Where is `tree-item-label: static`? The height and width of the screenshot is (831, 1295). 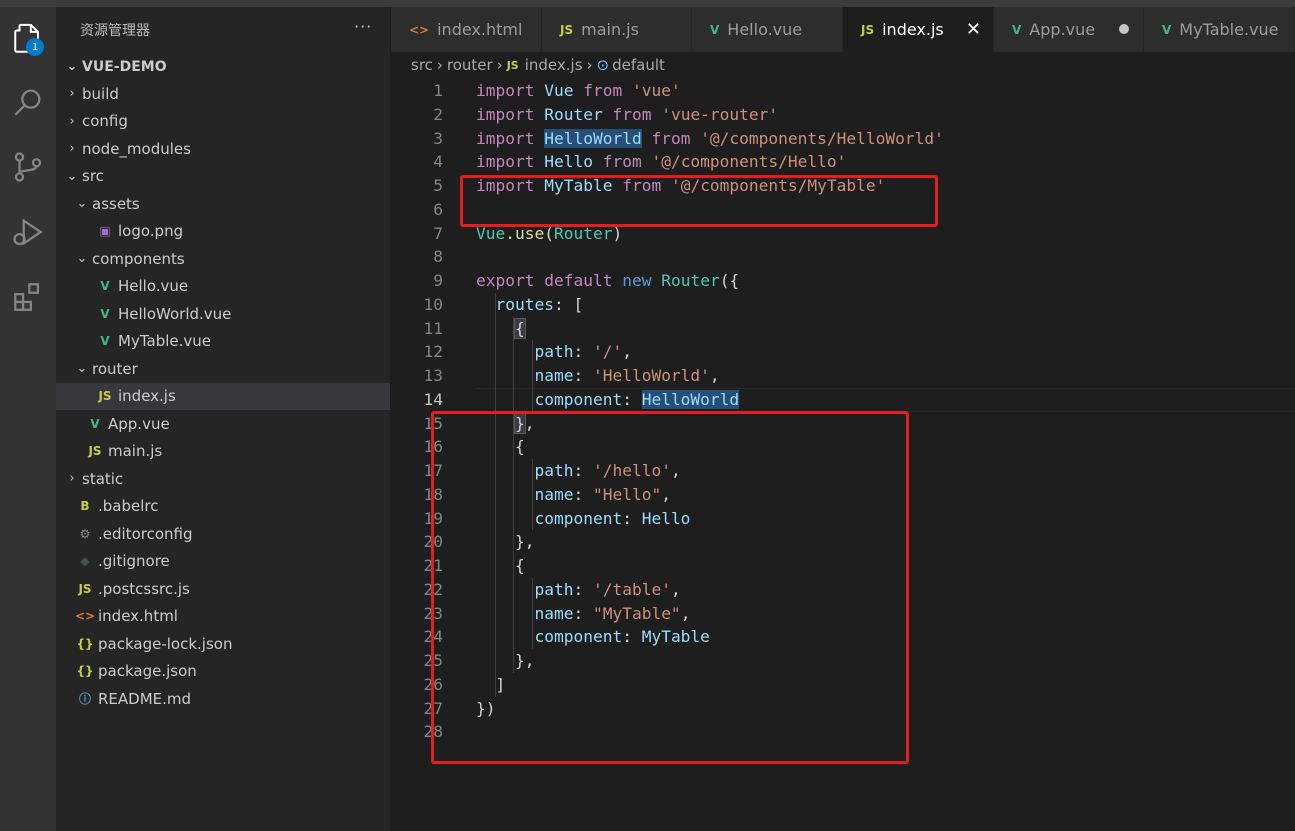 tree-item-label: static is located at coordinates (103, 478).